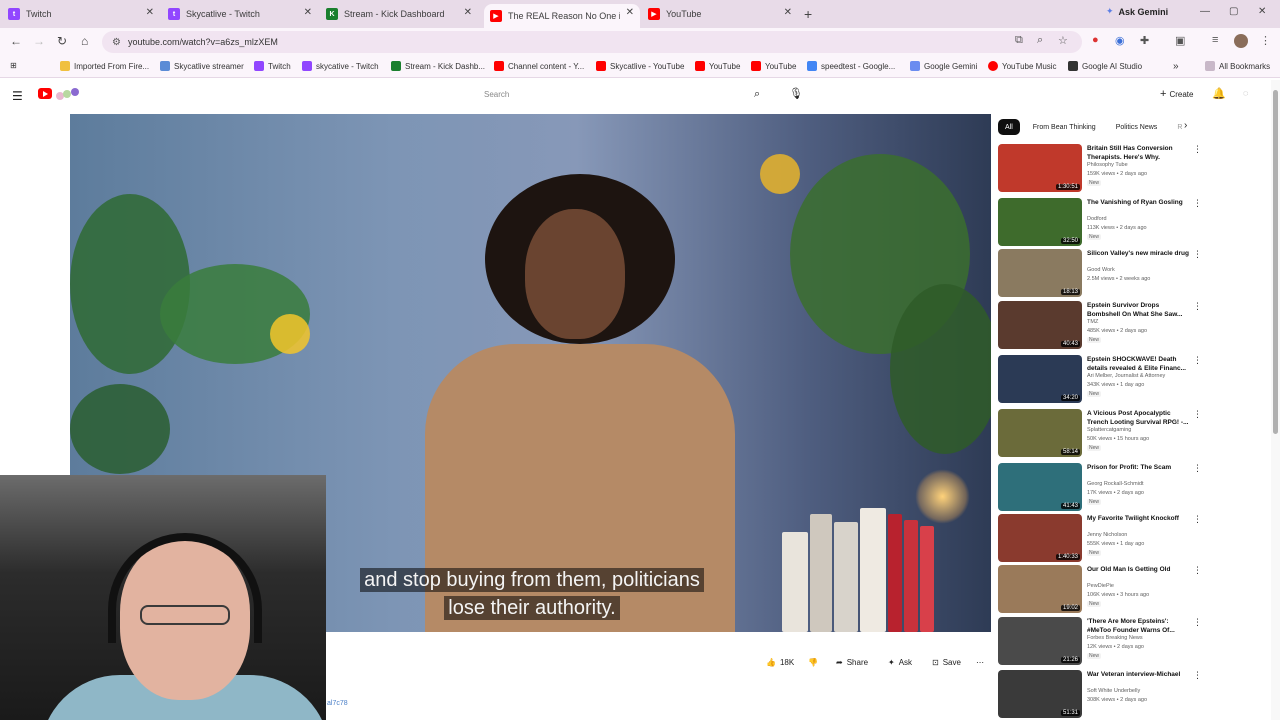 This screenshot has width=1280, height=720. Describe the element at coordinates (1138, 253) in the screenshot. I see `video-title: Silicon Valley's new miracle drug` at that location.